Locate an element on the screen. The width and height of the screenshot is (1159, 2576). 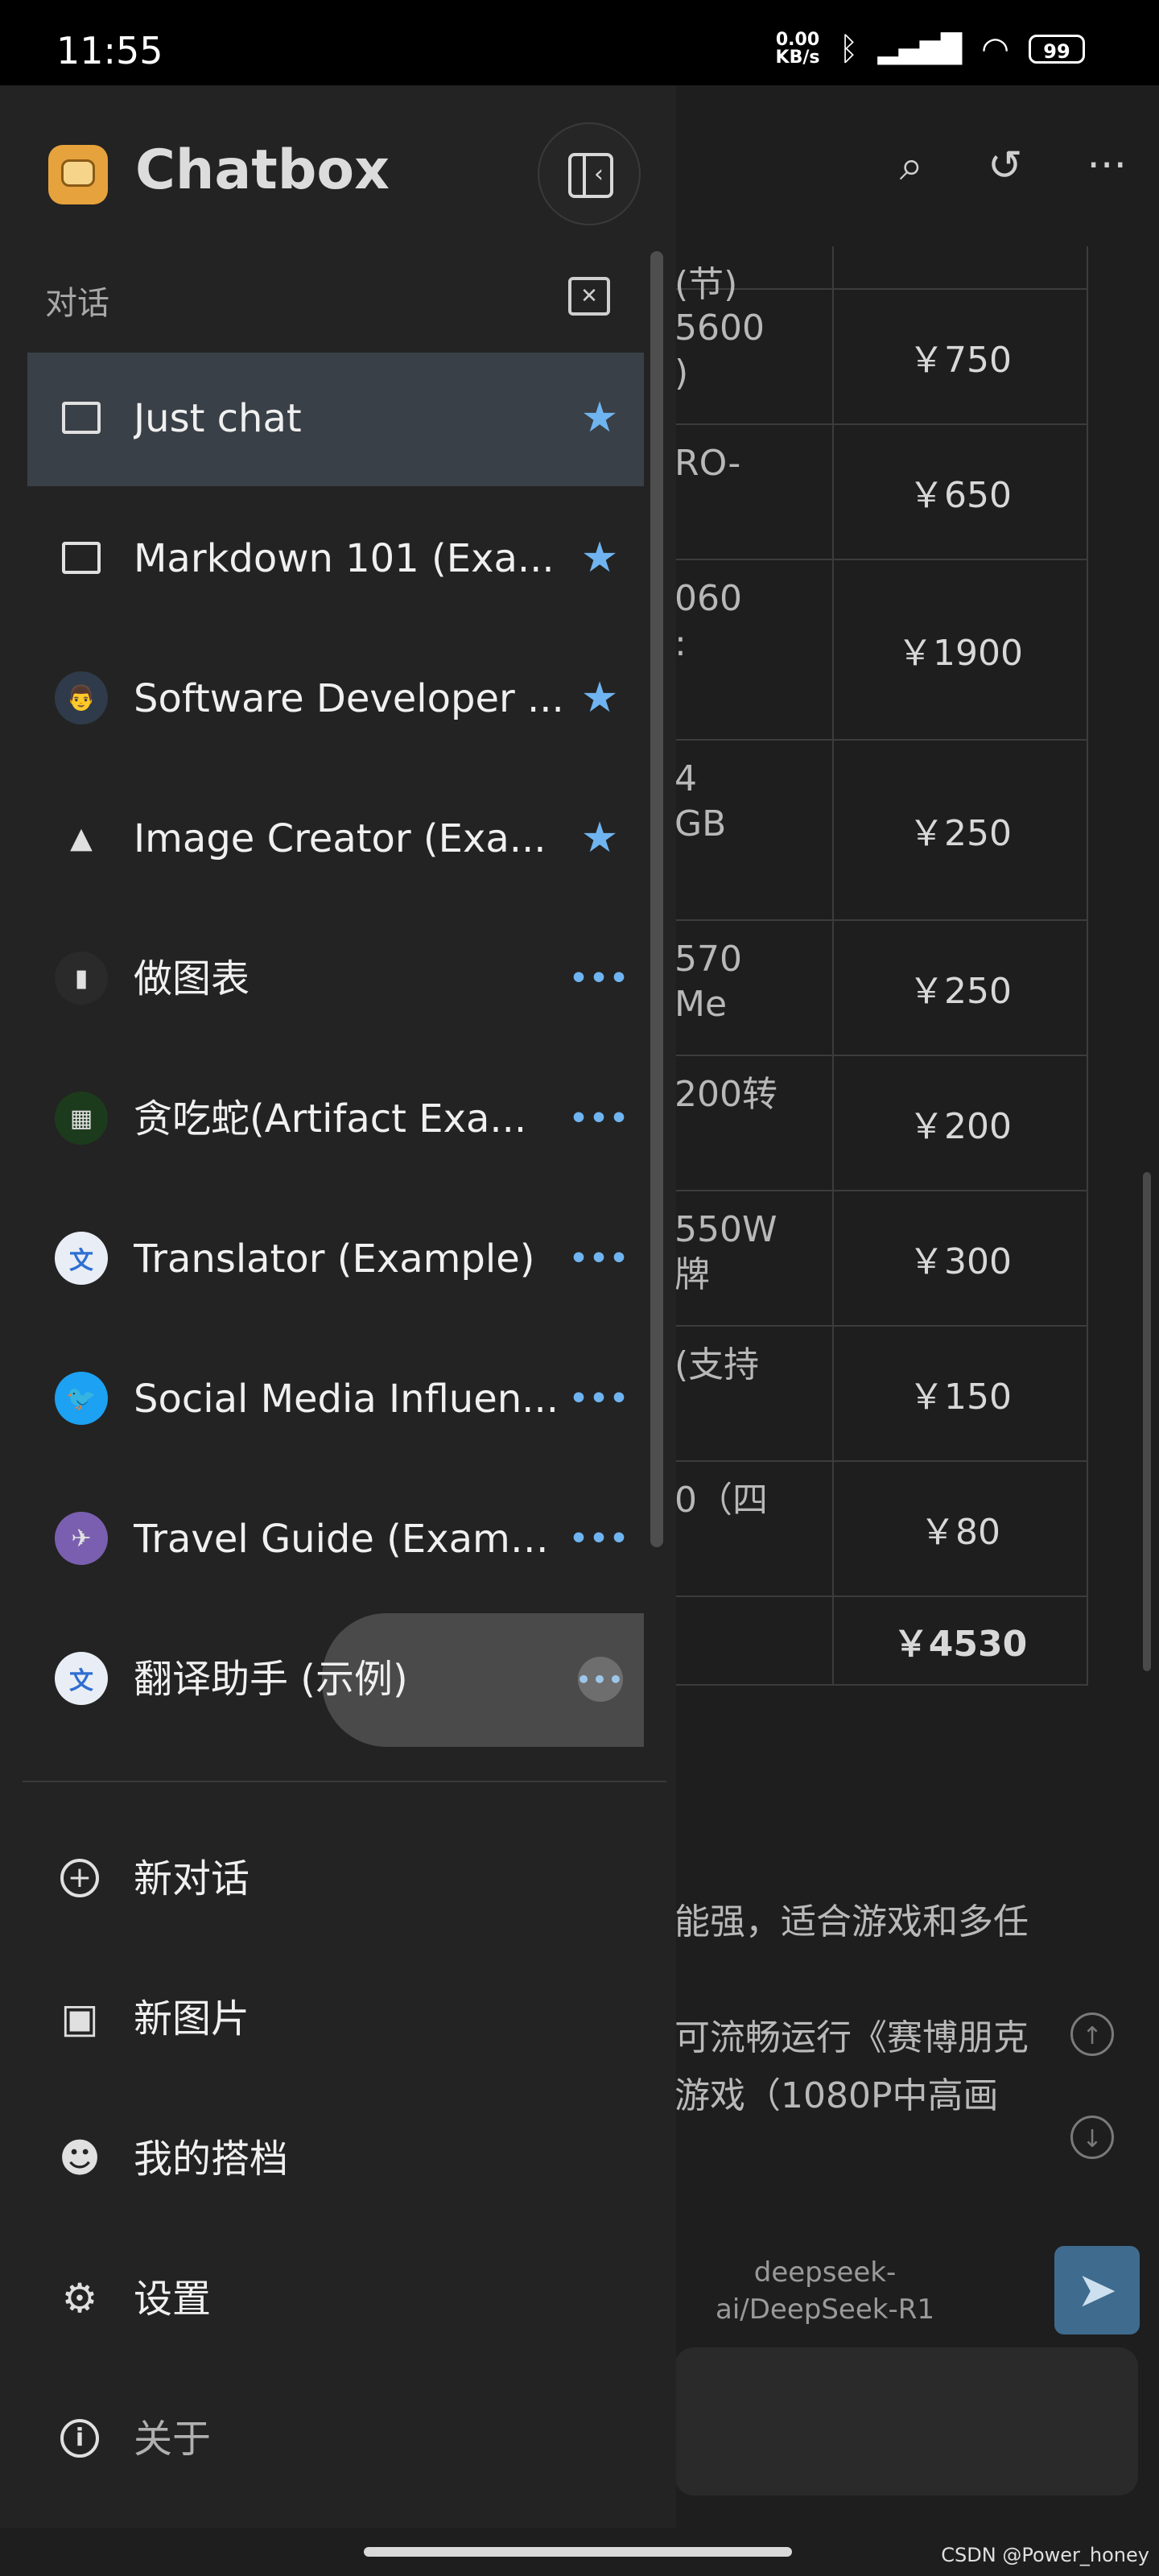
table-cell: RO- is located at coordinates (707, 463).